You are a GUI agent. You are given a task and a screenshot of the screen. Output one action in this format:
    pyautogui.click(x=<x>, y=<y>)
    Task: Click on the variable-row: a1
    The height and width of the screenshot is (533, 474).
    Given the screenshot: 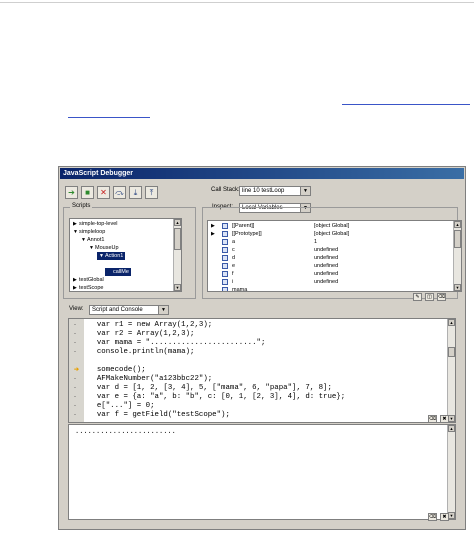 What is the action you would take?
    pyautogui.click(x=331, y=242)
    